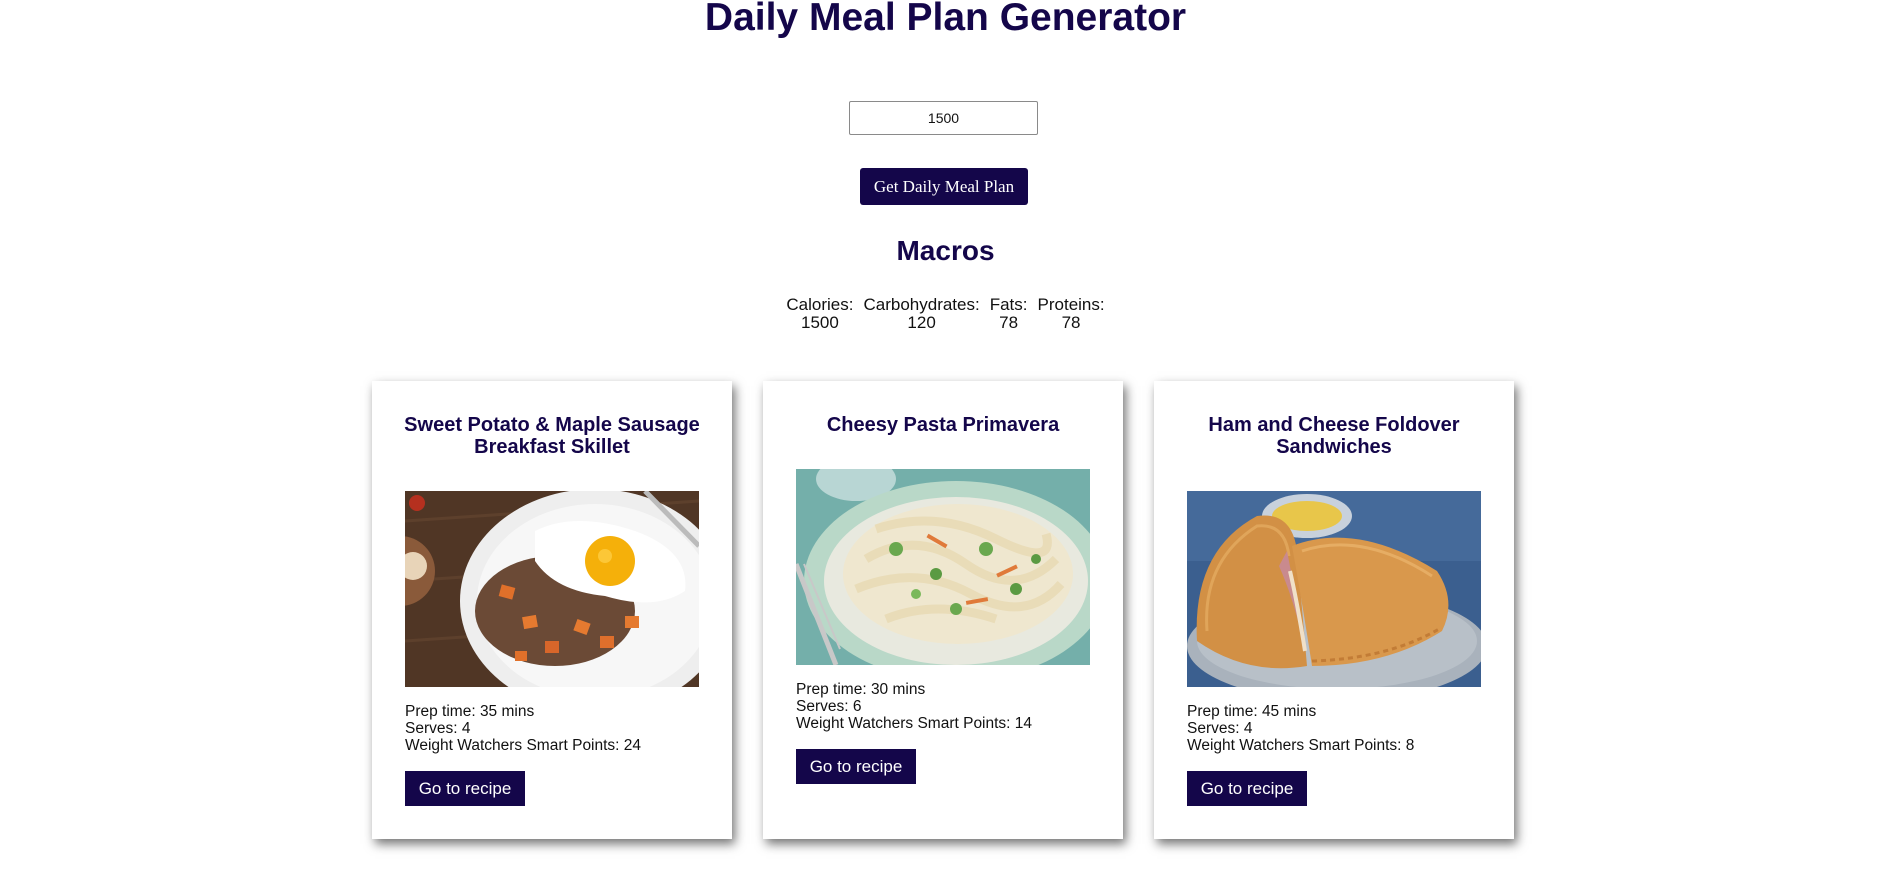 Image resolution: width=1891 pixels, height=895 pixels. What do you see at coordinates (914, 723) in the screenshot?
I see `meal-smart-points: Weight Watchers Smart Points: 14` at bounding box center [914, 723].